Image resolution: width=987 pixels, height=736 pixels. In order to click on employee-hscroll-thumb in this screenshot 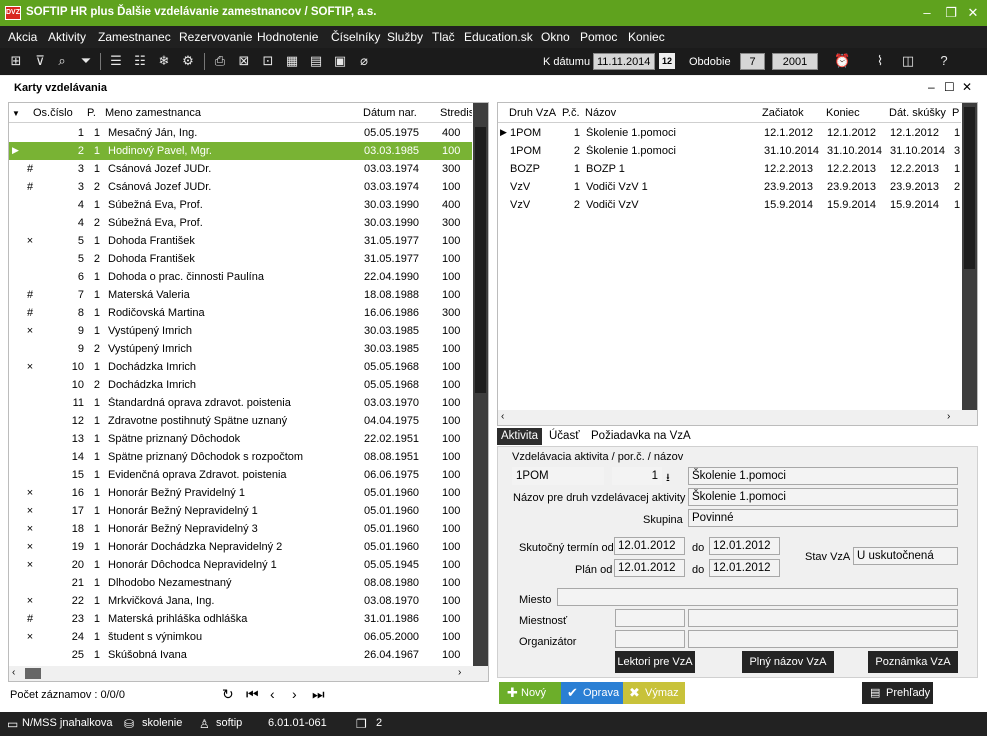, I will do `click(33, 673)`.